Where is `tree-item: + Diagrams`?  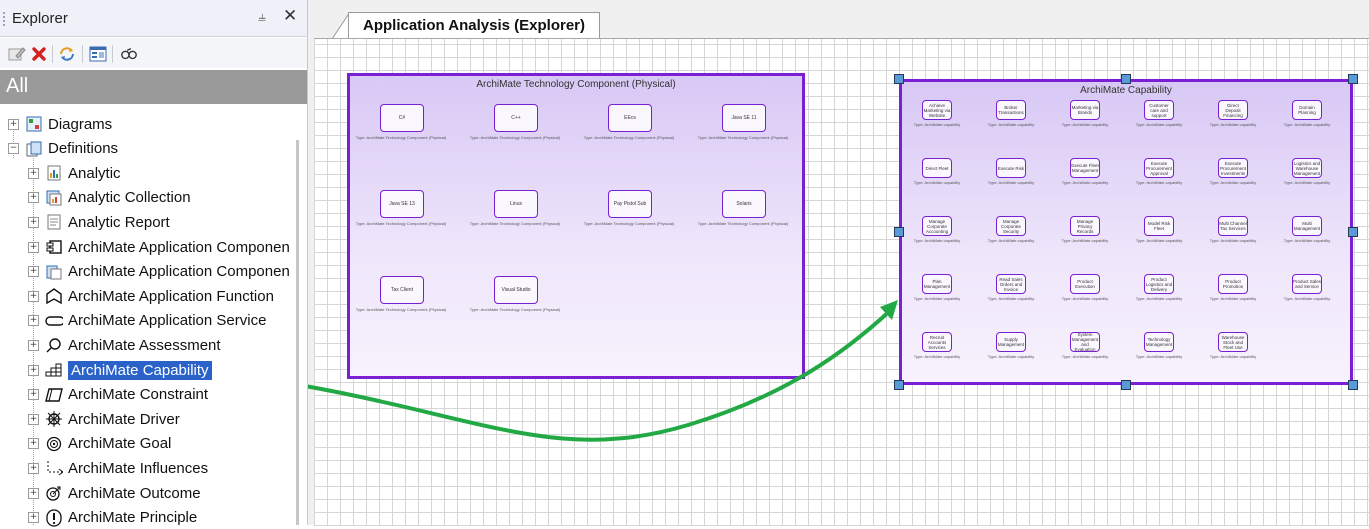 tree-item: + Diagrams is located at coordinates (60, 124).